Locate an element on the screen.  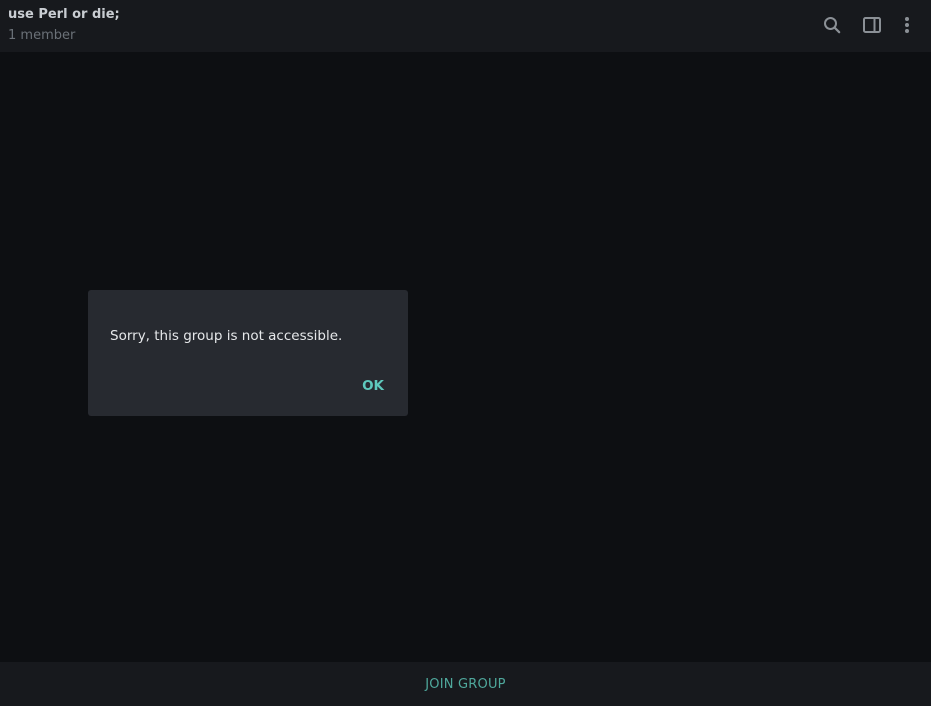
chat-title: use Perl or die; is located at coordinates (64, 14).